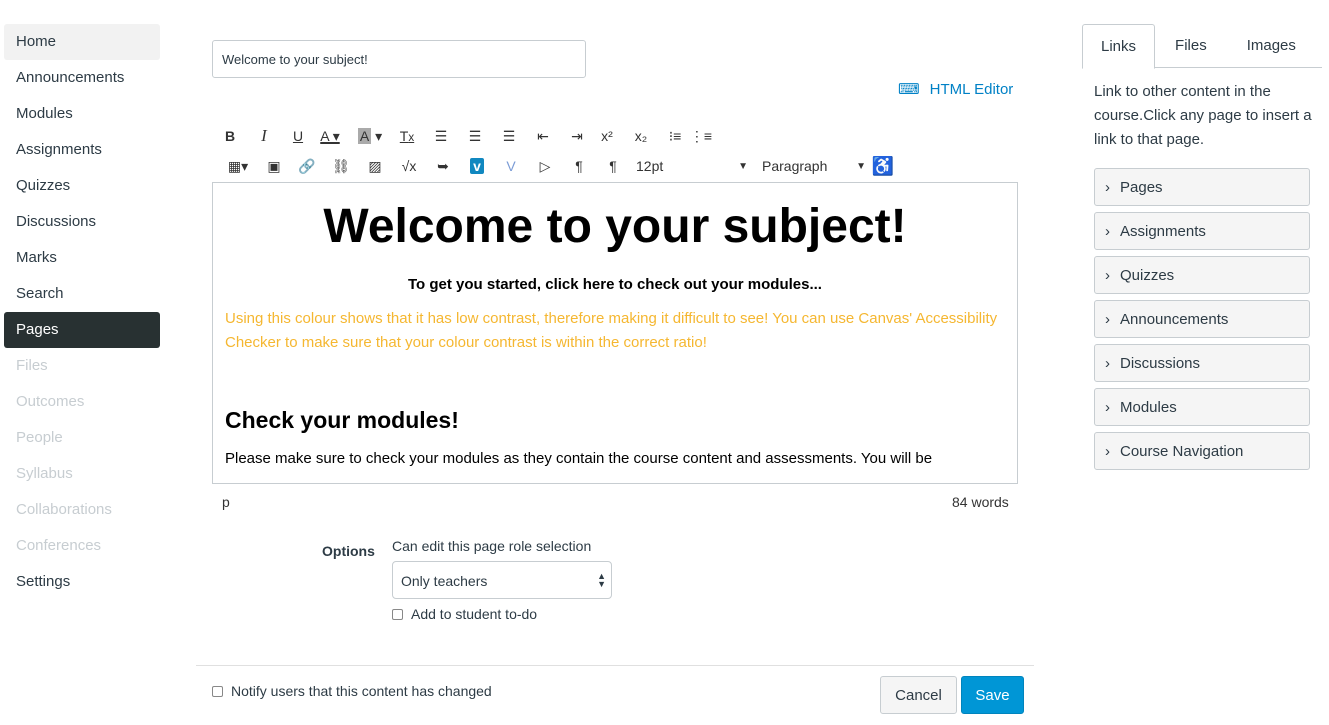  I want to click on bold-icon: B, so click(230, 136).